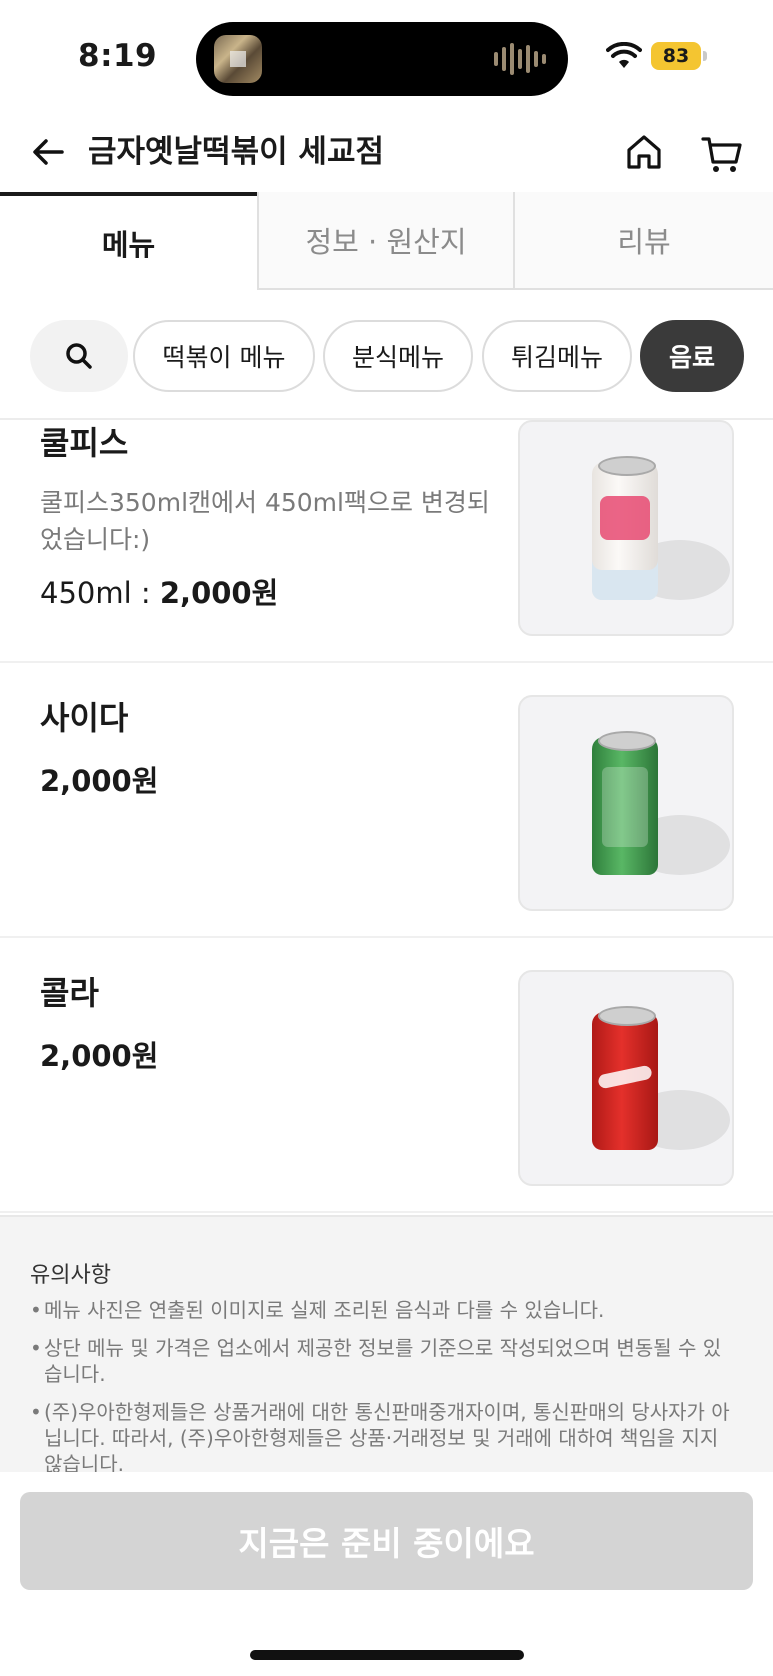 This screenshot has width=773, height=1676. I want to click on battery-indicator: 83, so click(679, 56).